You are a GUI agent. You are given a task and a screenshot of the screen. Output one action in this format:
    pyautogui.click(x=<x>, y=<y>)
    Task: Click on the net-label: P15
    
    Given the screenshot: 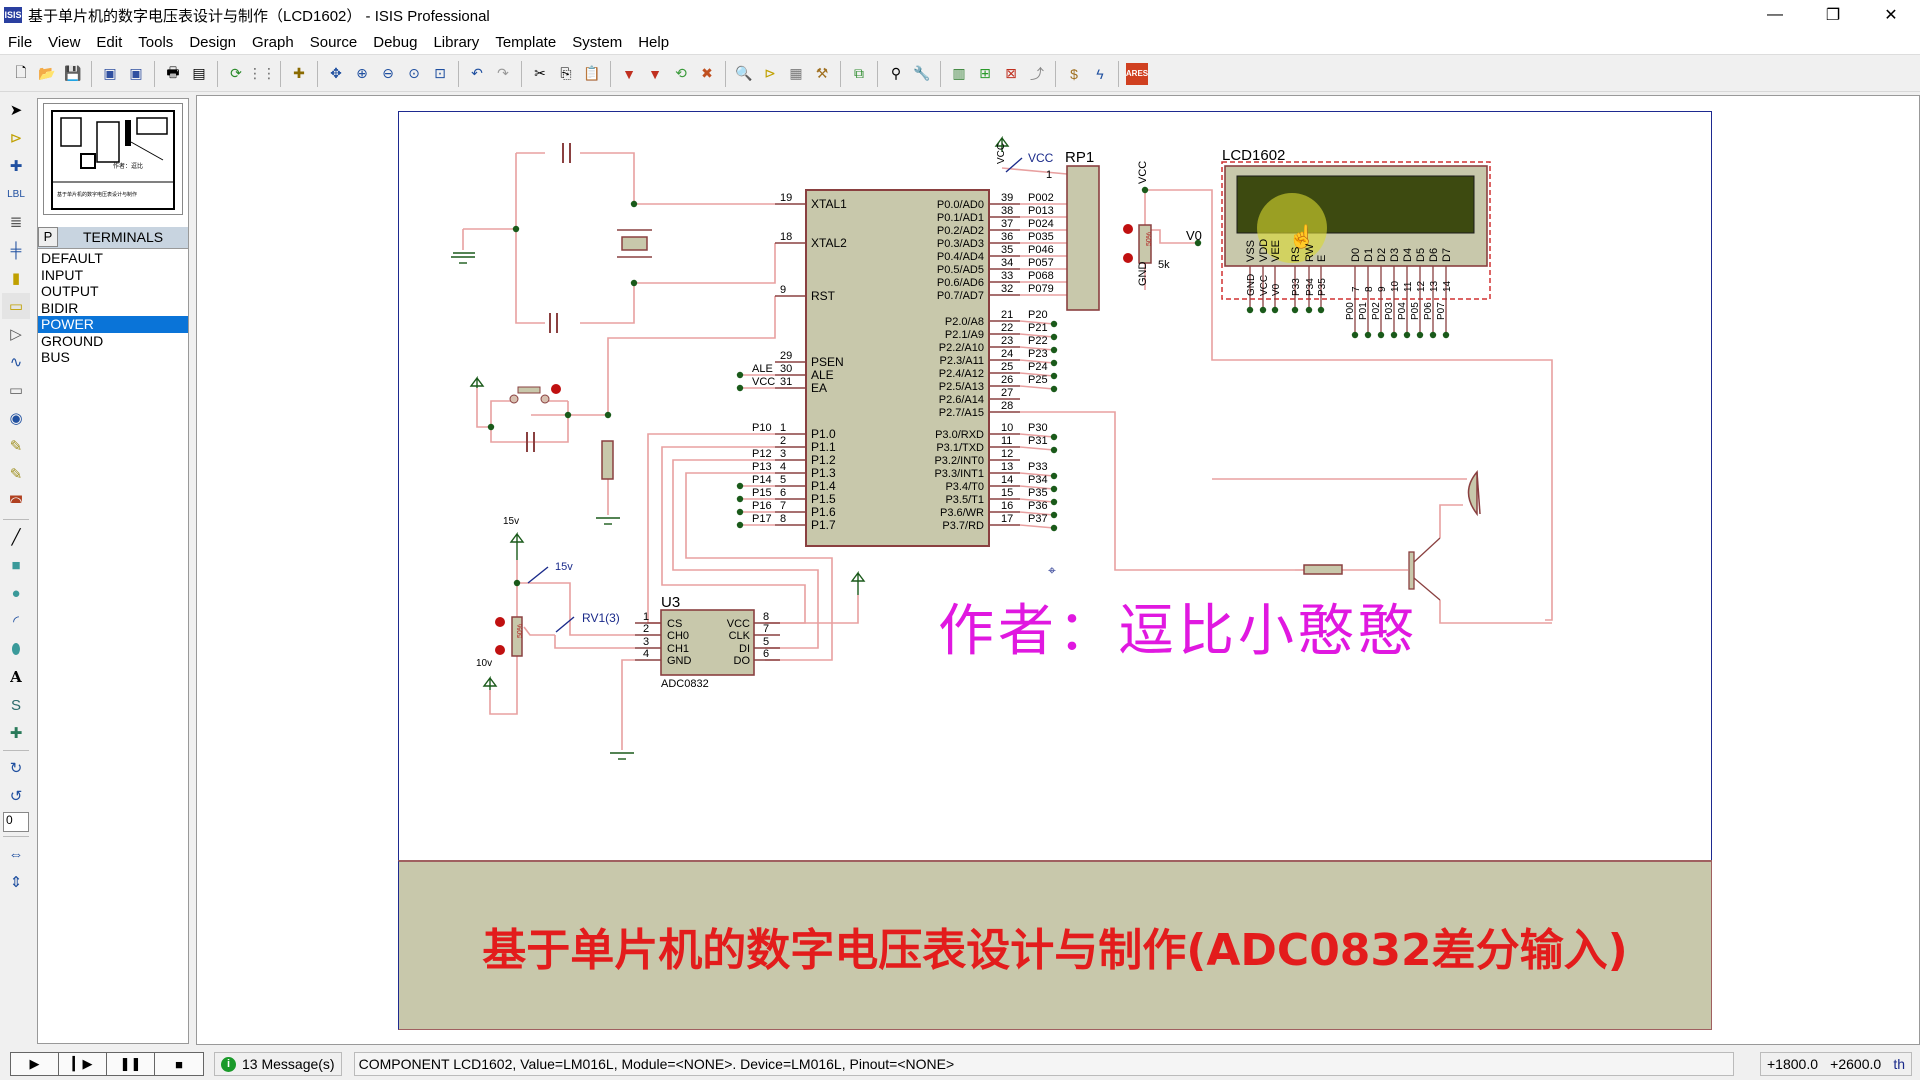 What is the action you would take?
    pyautogui.click(x=762, y=493)
    